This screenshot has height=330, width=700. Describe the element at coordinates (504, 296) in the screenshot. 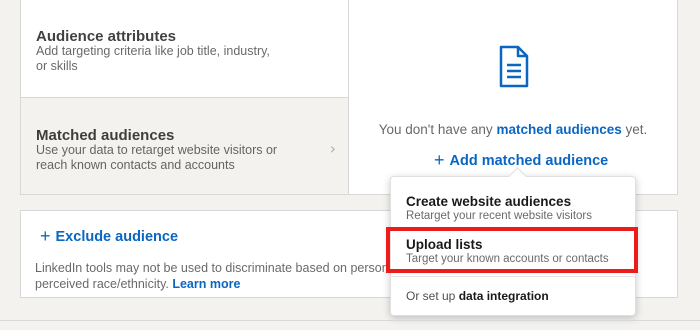

I see `data-integration-link: data integration` at that location.